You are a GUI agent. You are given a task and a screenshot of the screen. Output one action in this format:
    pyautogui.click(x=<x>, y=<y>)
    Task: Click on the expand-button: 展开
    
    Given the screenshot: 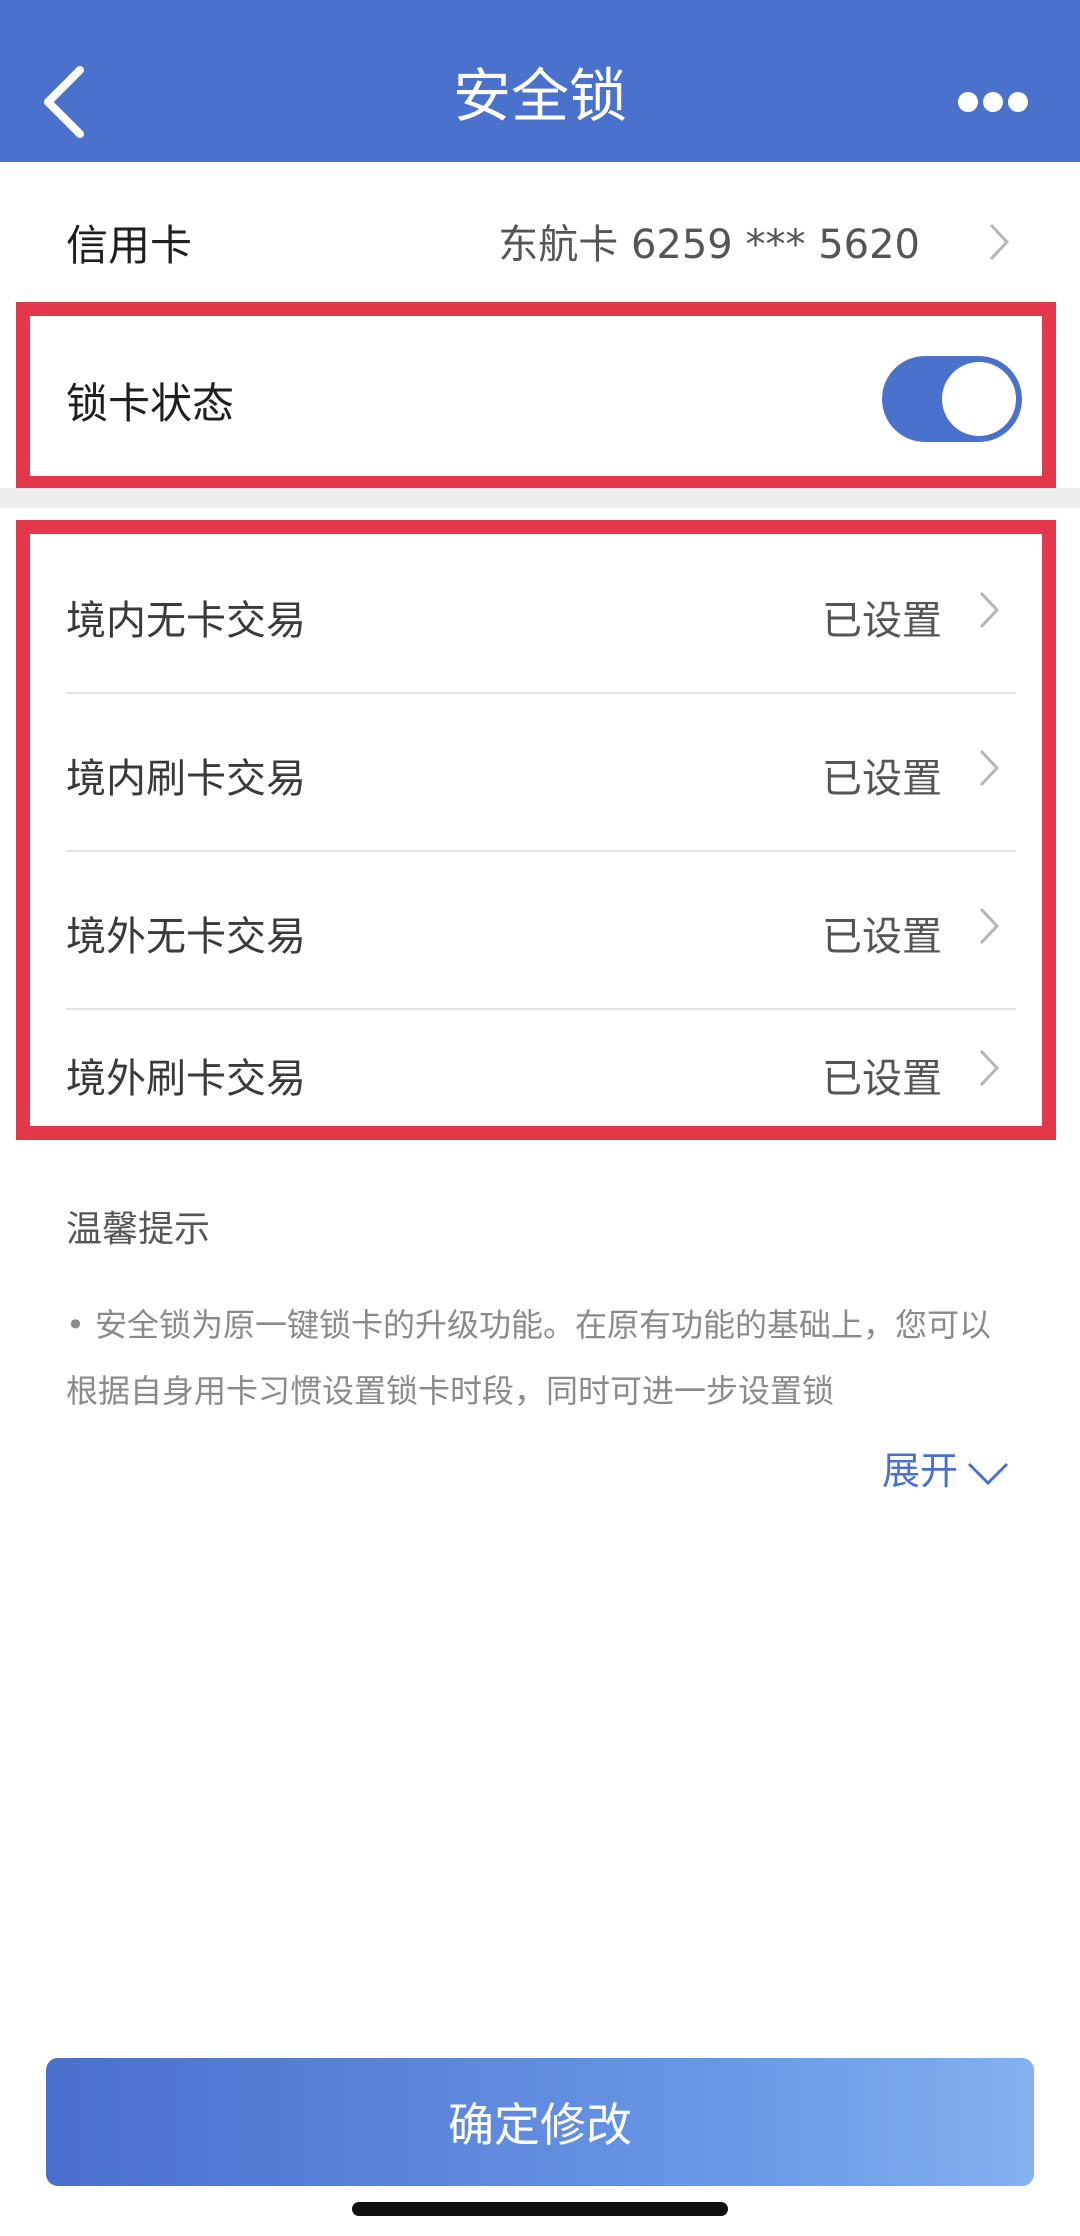 What is the action you would take?
    pyautogui.click(x=946, y=1467)
    